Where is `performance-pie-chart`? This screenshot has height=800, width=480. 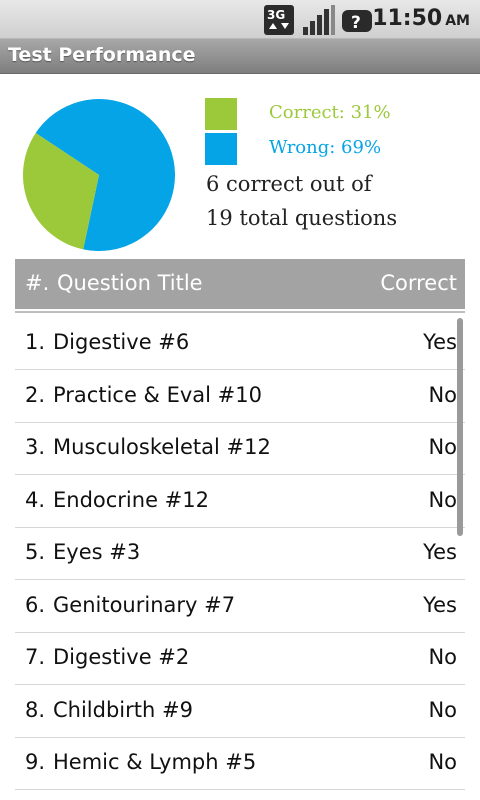 performance-pie-chart is located at coordinates (99, 174).